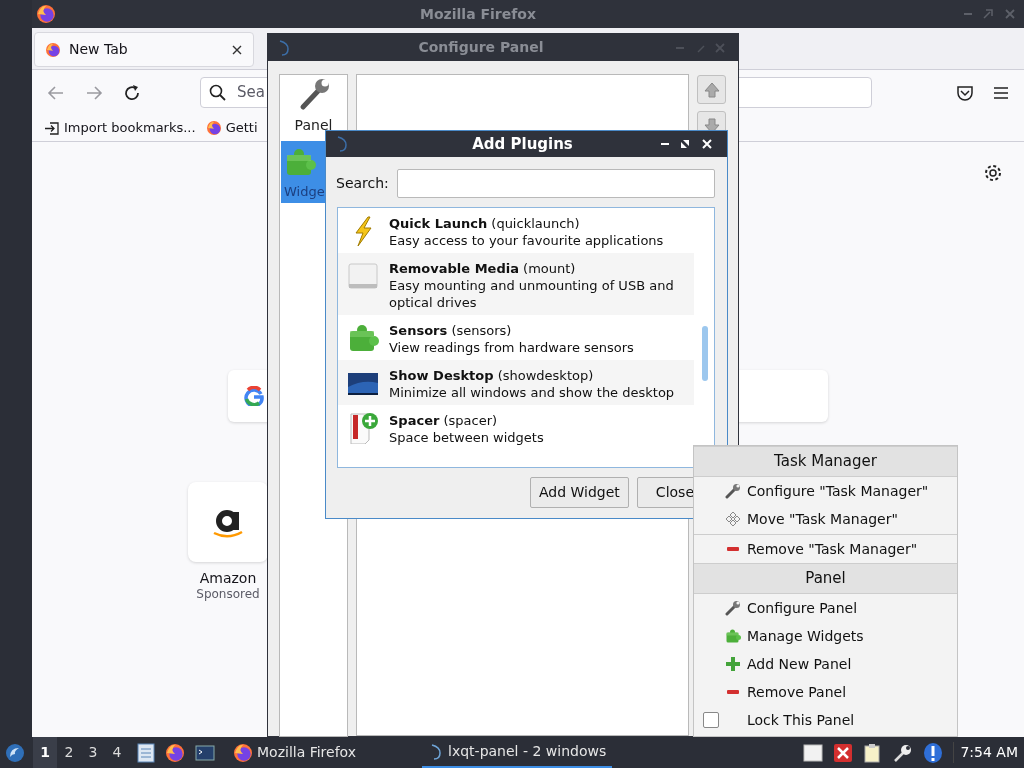 This screenshot has height=768, width=1024. Describe the element at coordinates (825, 720) in the screenshot. I see `menu-item: Lock This Panel` at that location.